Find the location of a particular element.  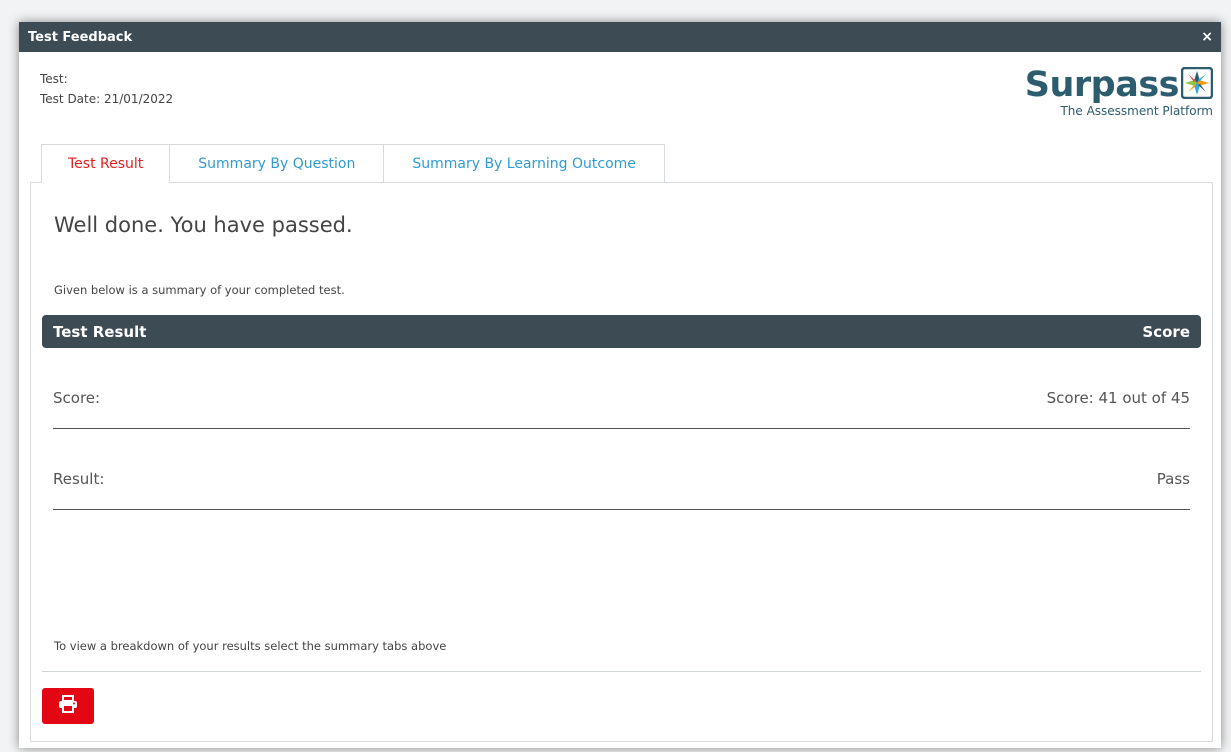

row-label: Score: is located at coordinates (77, 398).